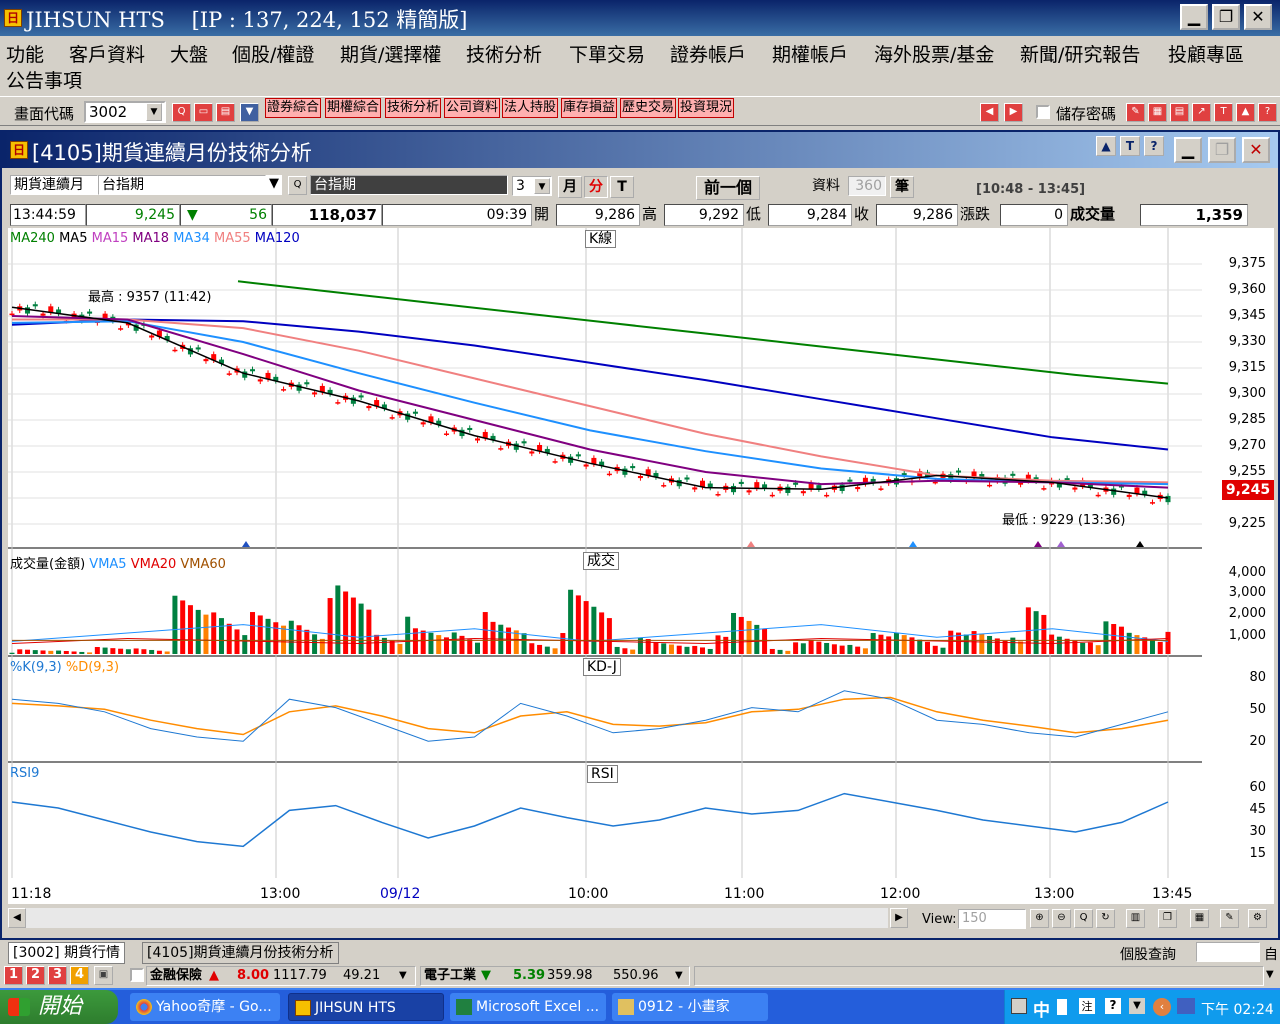 This screenshot has width=1280, height=1024. I want to click on chevron-down-tray-icon: ▼, so click(1137, 1006).